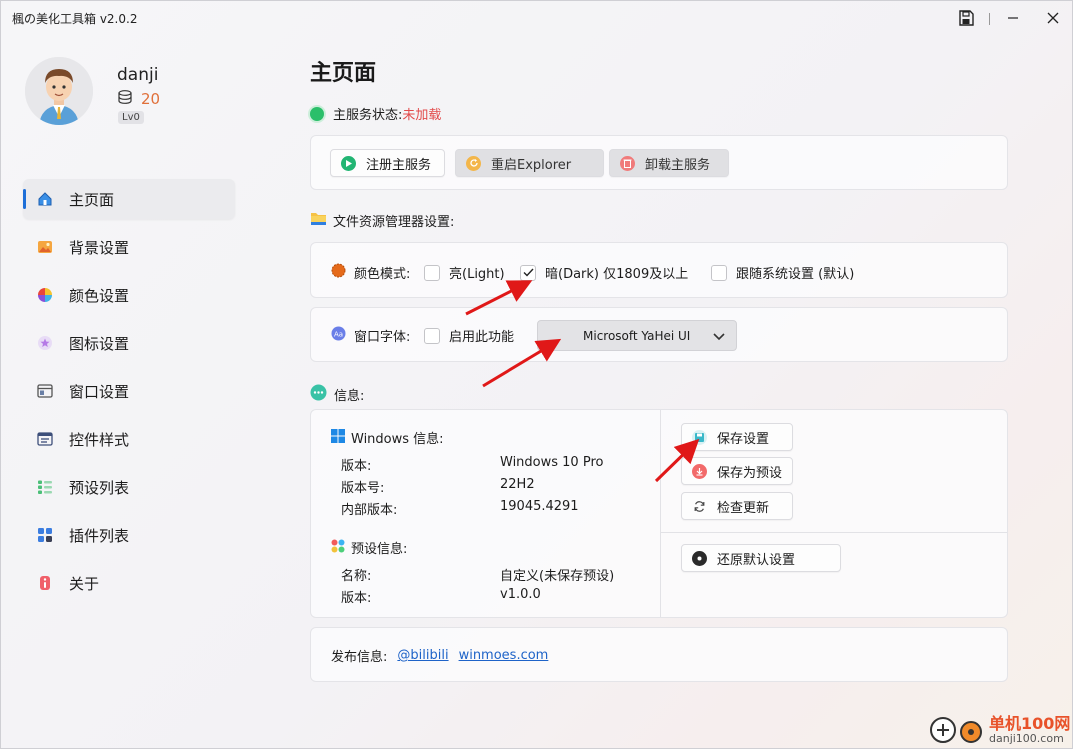 Image resolution: width=1073 pixels, height=749 pixels. I want to click on arrow-dark-mode, so click(499, 298).